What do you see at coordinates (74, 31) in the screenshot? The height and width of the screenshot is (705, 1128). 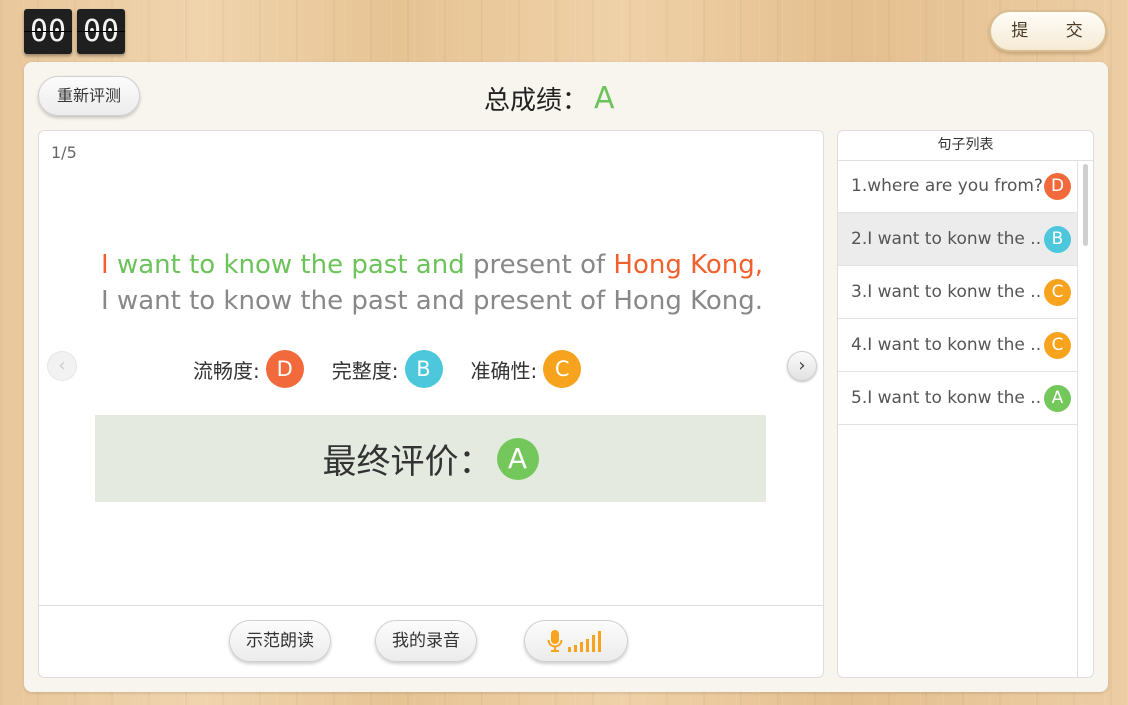 I see `timer: 00 00` at bounding box center [74, 31].